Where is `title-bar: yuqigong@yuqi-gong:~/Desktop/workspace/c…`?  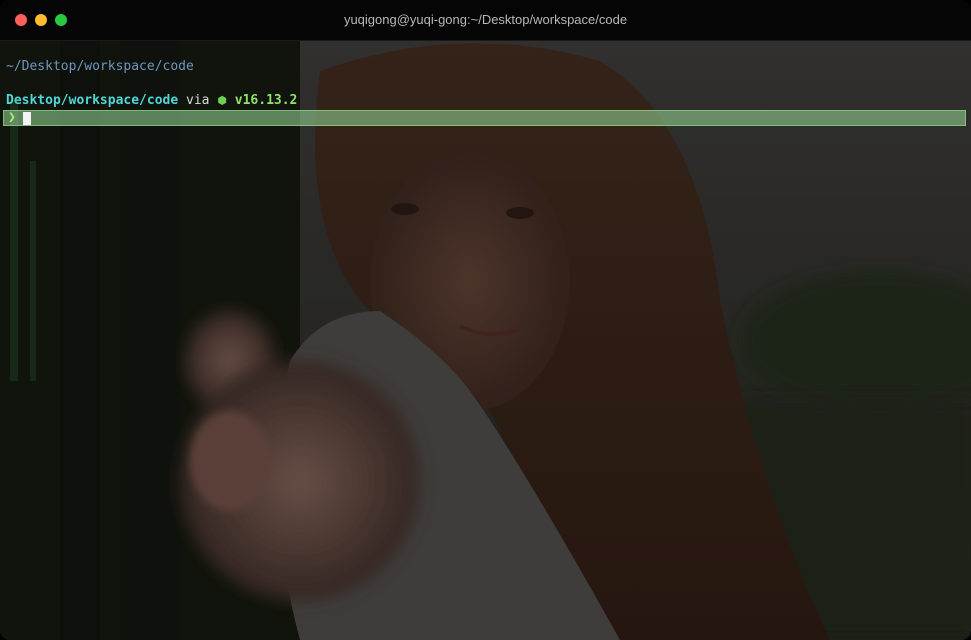
title-bar: yuqigong@yuqi-gong:~/Desktop/workspace/c… is located at coordinates (485, 20).